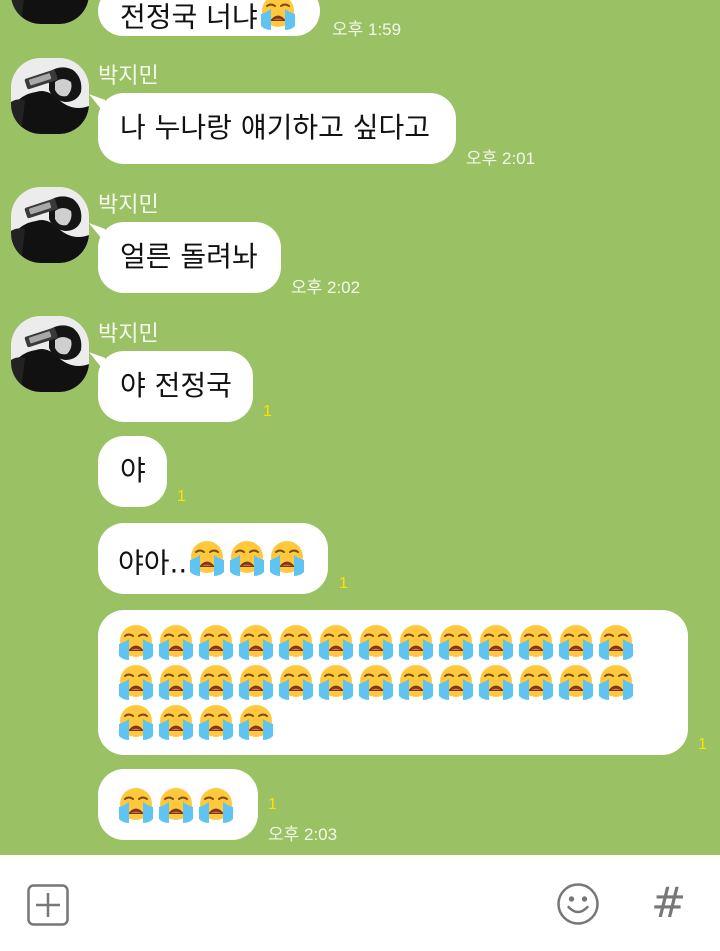  I want to click on message-bubble: 야아.., so click(213, 558).